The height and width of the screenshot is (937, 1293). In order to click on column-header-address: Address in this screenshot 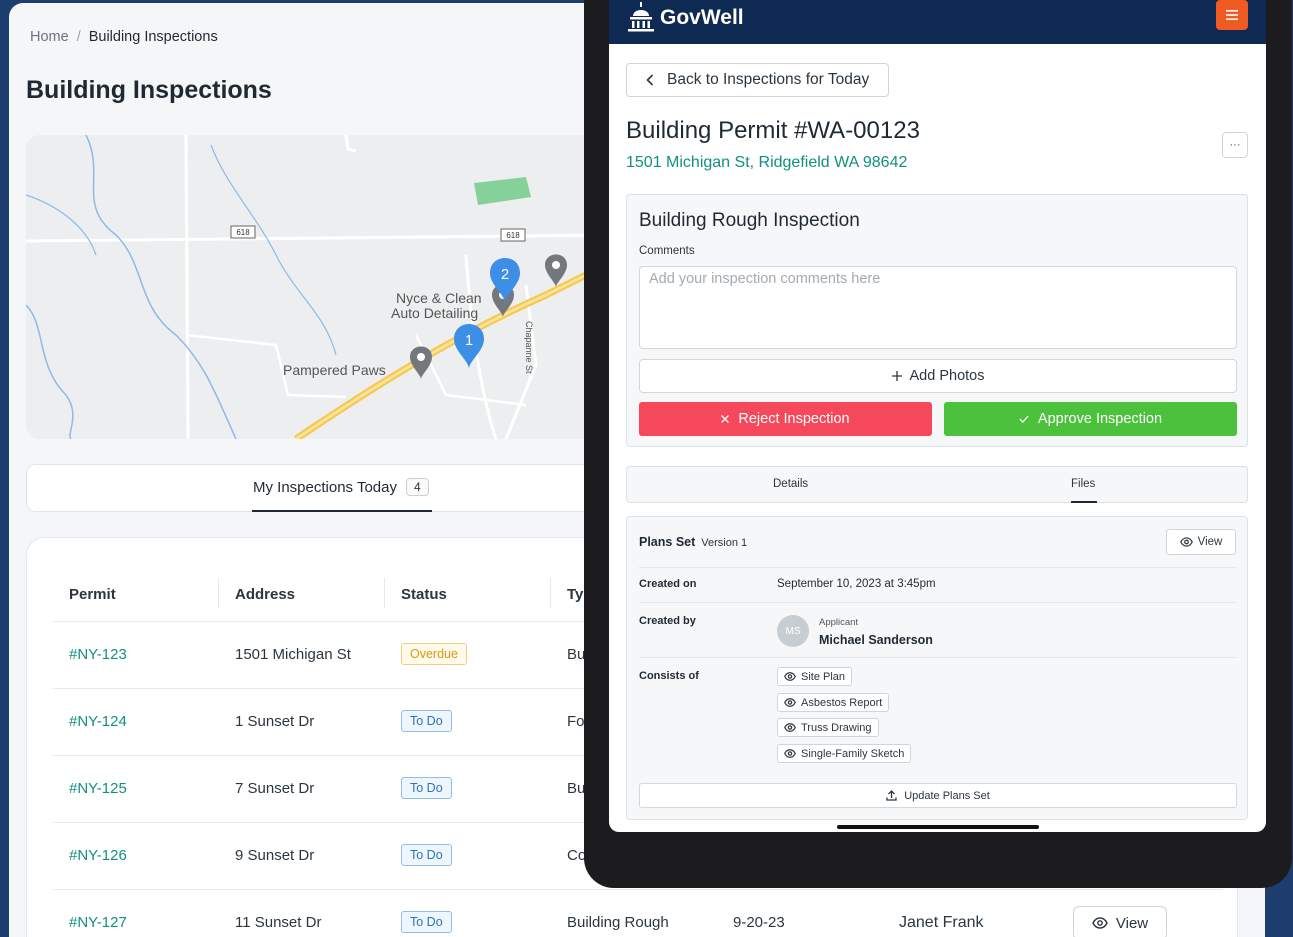, I will do `click(265, 594)`.